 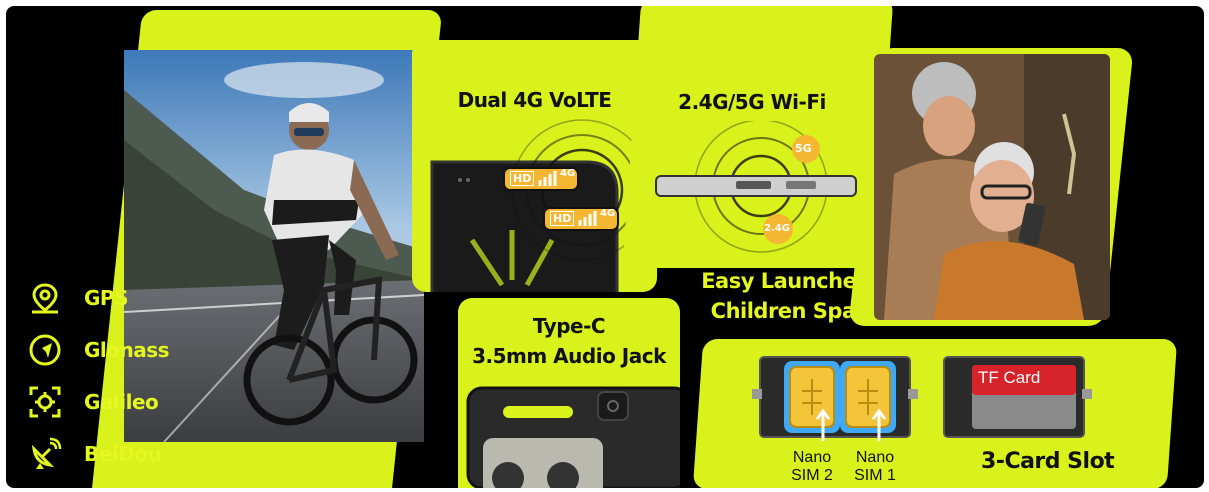 What do you see at coordinates (812, 457) in the screenshot?
I see `sim2-label-line-1: Nano` at bounding box center [812, 457].